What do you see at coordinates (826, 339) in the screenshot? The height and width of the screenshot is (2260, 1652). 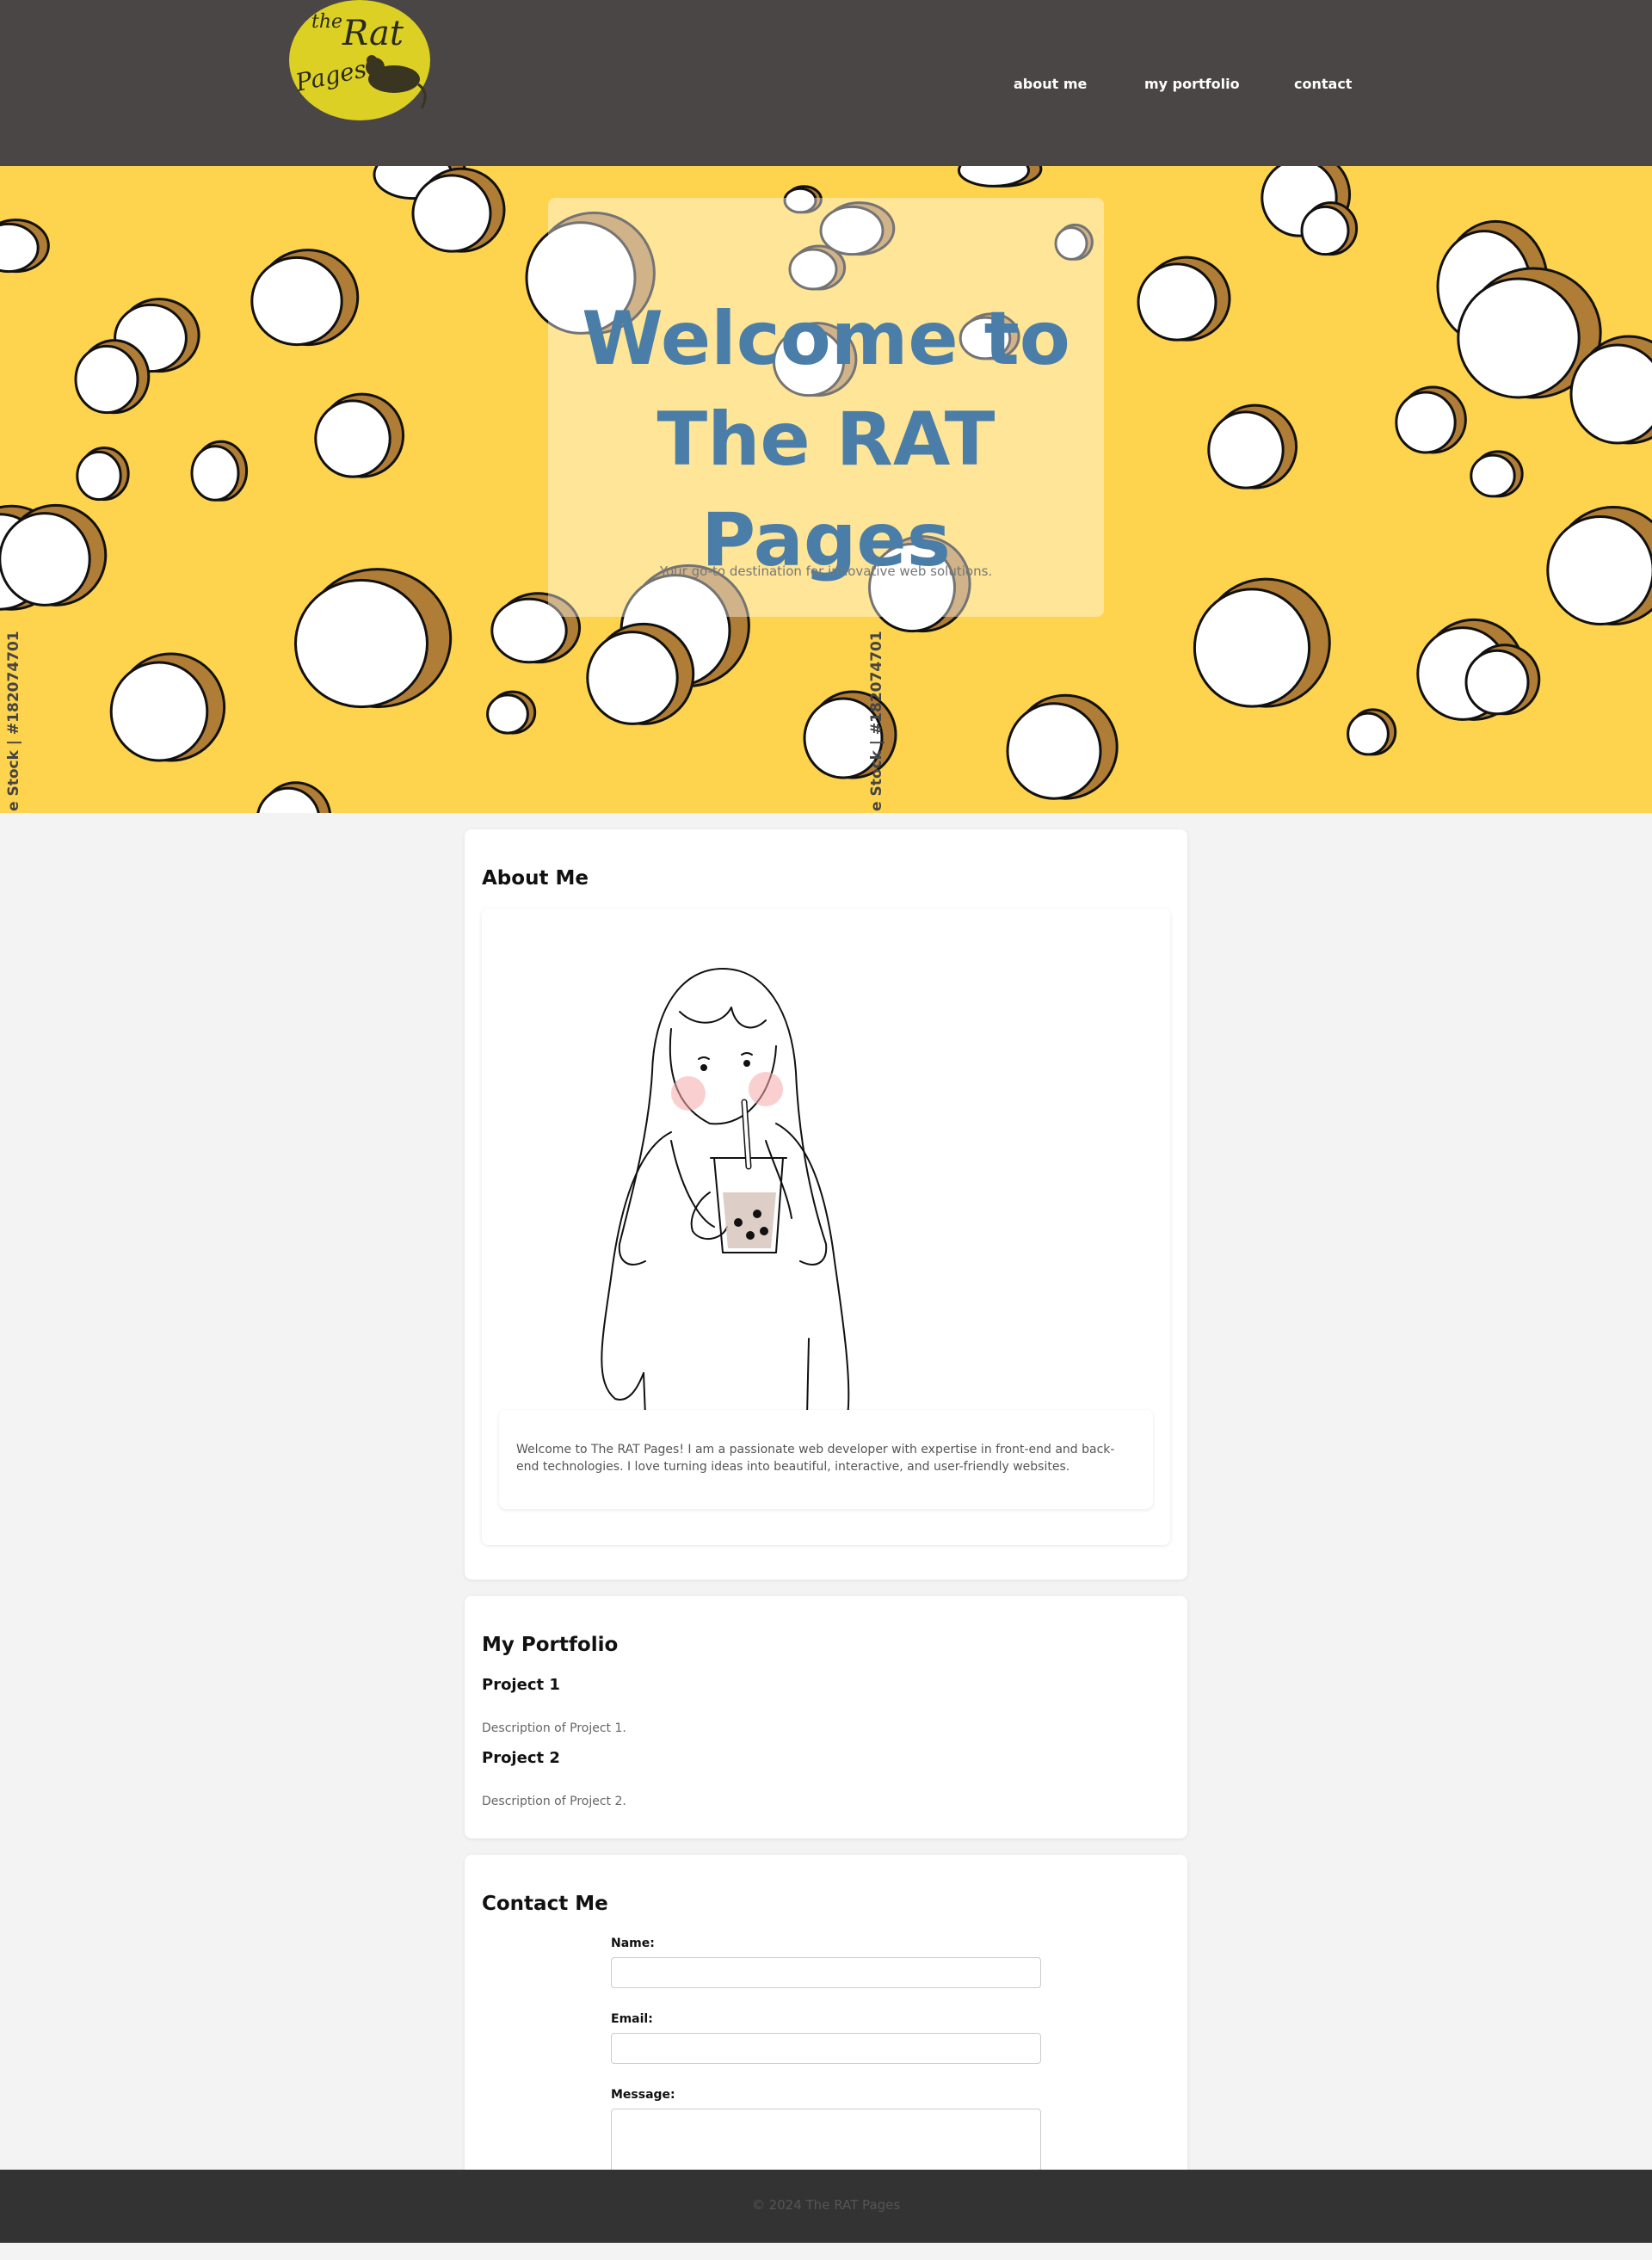 I see `hero-title-line1: Welcome to` at bounding box center [826, 339].